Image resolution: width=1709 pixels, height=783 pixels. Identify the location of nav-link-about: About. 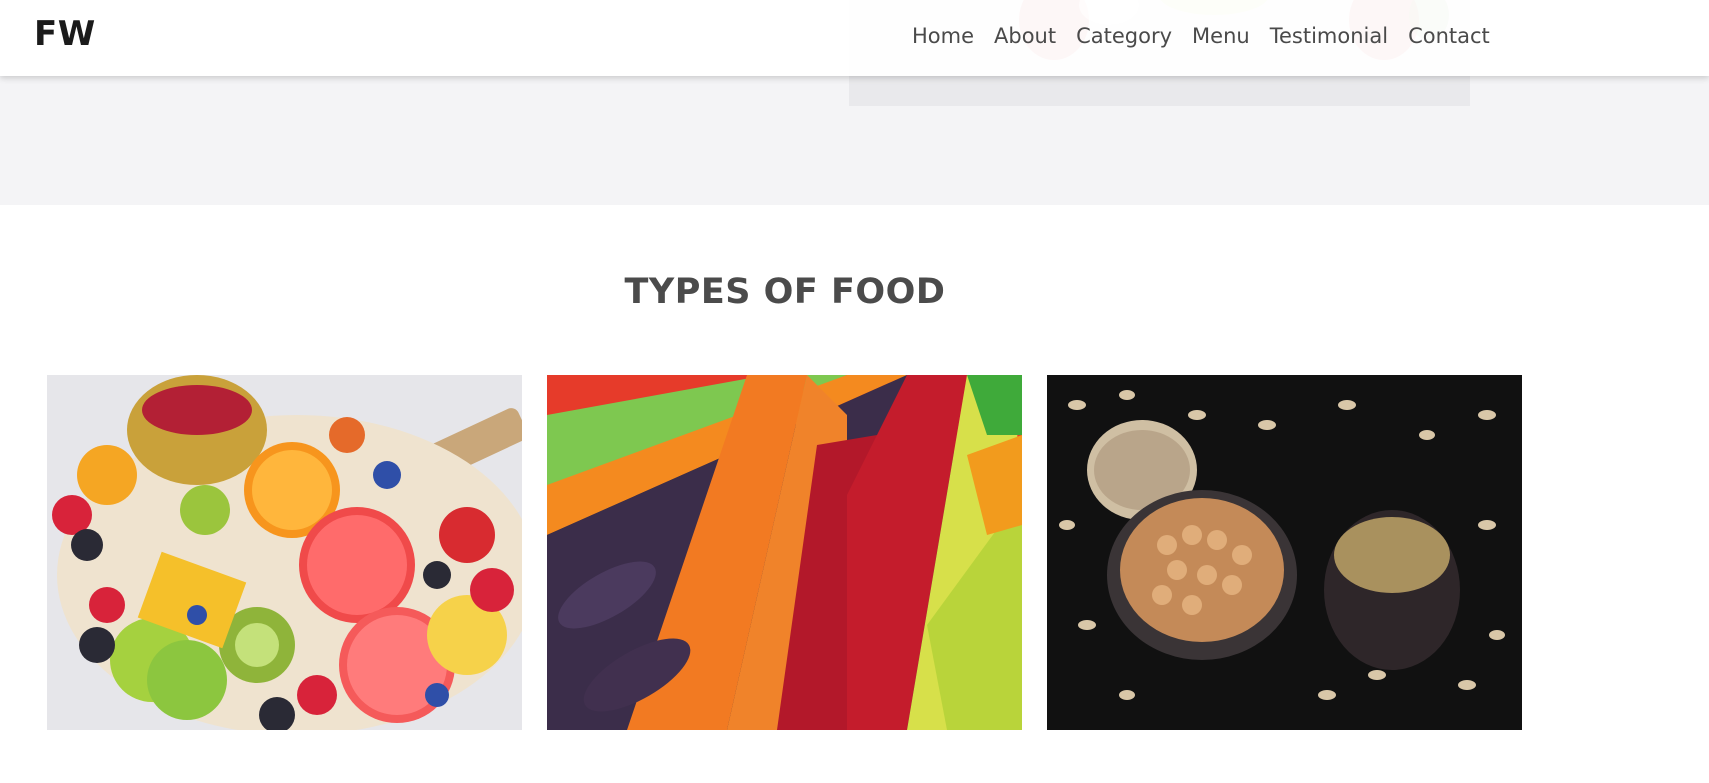
(1025, 36).